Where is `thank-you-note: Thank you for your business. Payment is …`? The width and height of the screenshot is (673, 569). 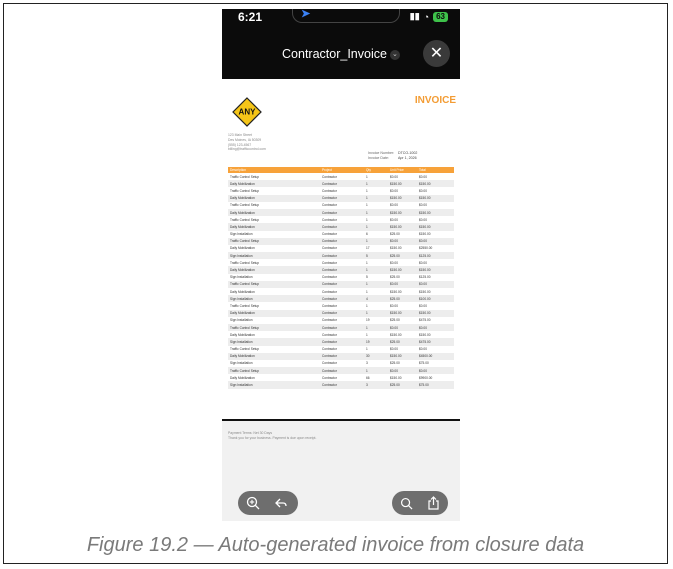
thank-you-note: Thank you for your business. Payment is … is located at coordinates (272, 438).